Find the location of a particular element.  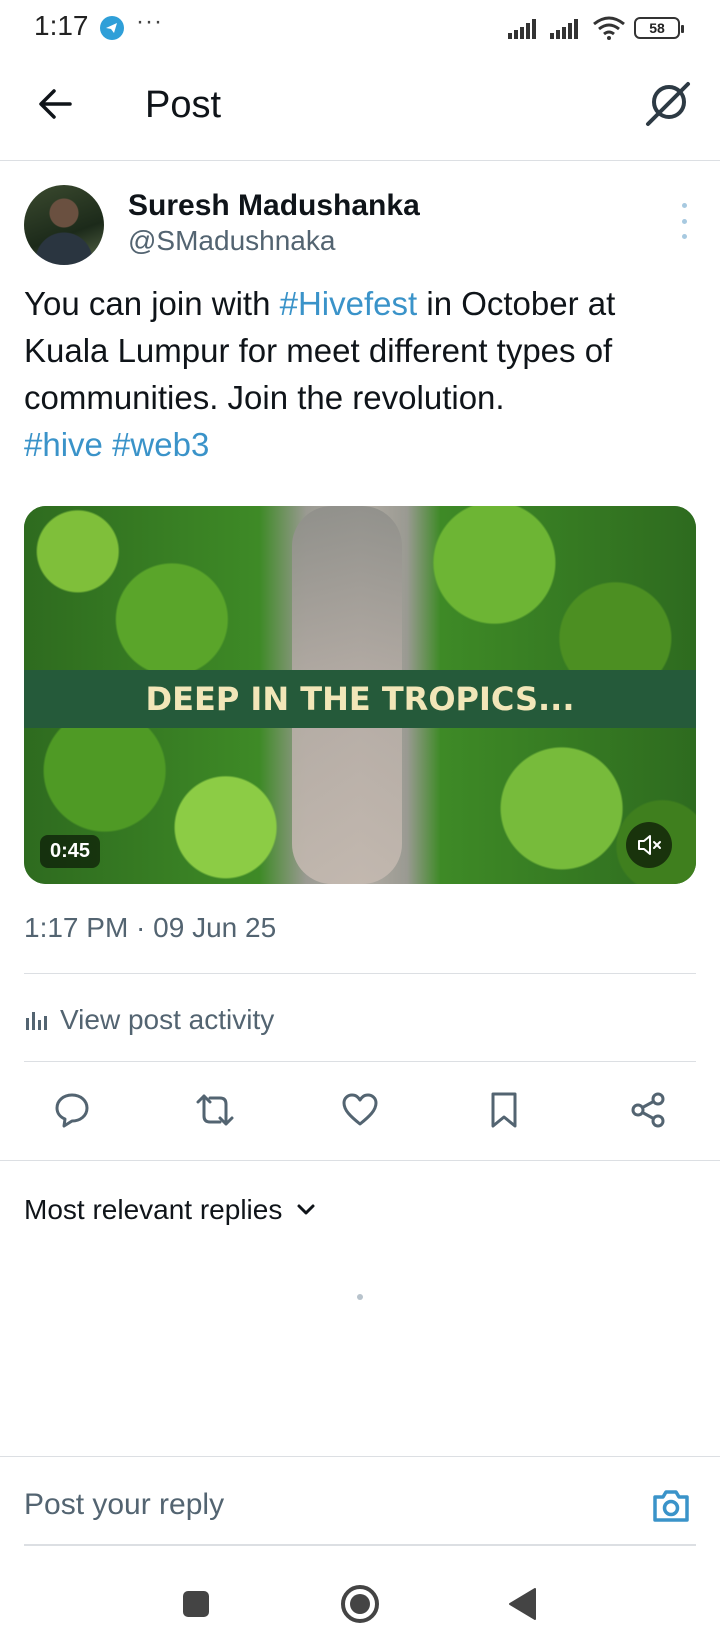

bookmark-icon is located at coordinates (504, 1110).